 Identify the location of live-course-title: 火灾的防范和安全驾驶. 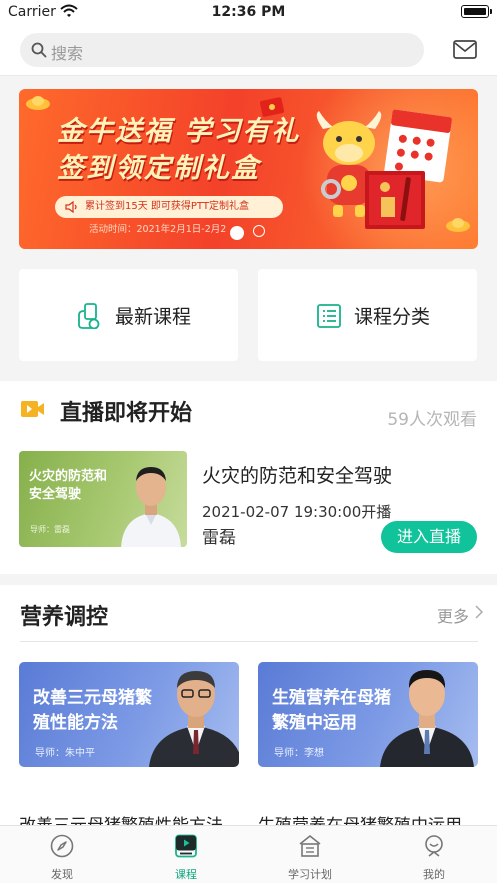
(297, 474).